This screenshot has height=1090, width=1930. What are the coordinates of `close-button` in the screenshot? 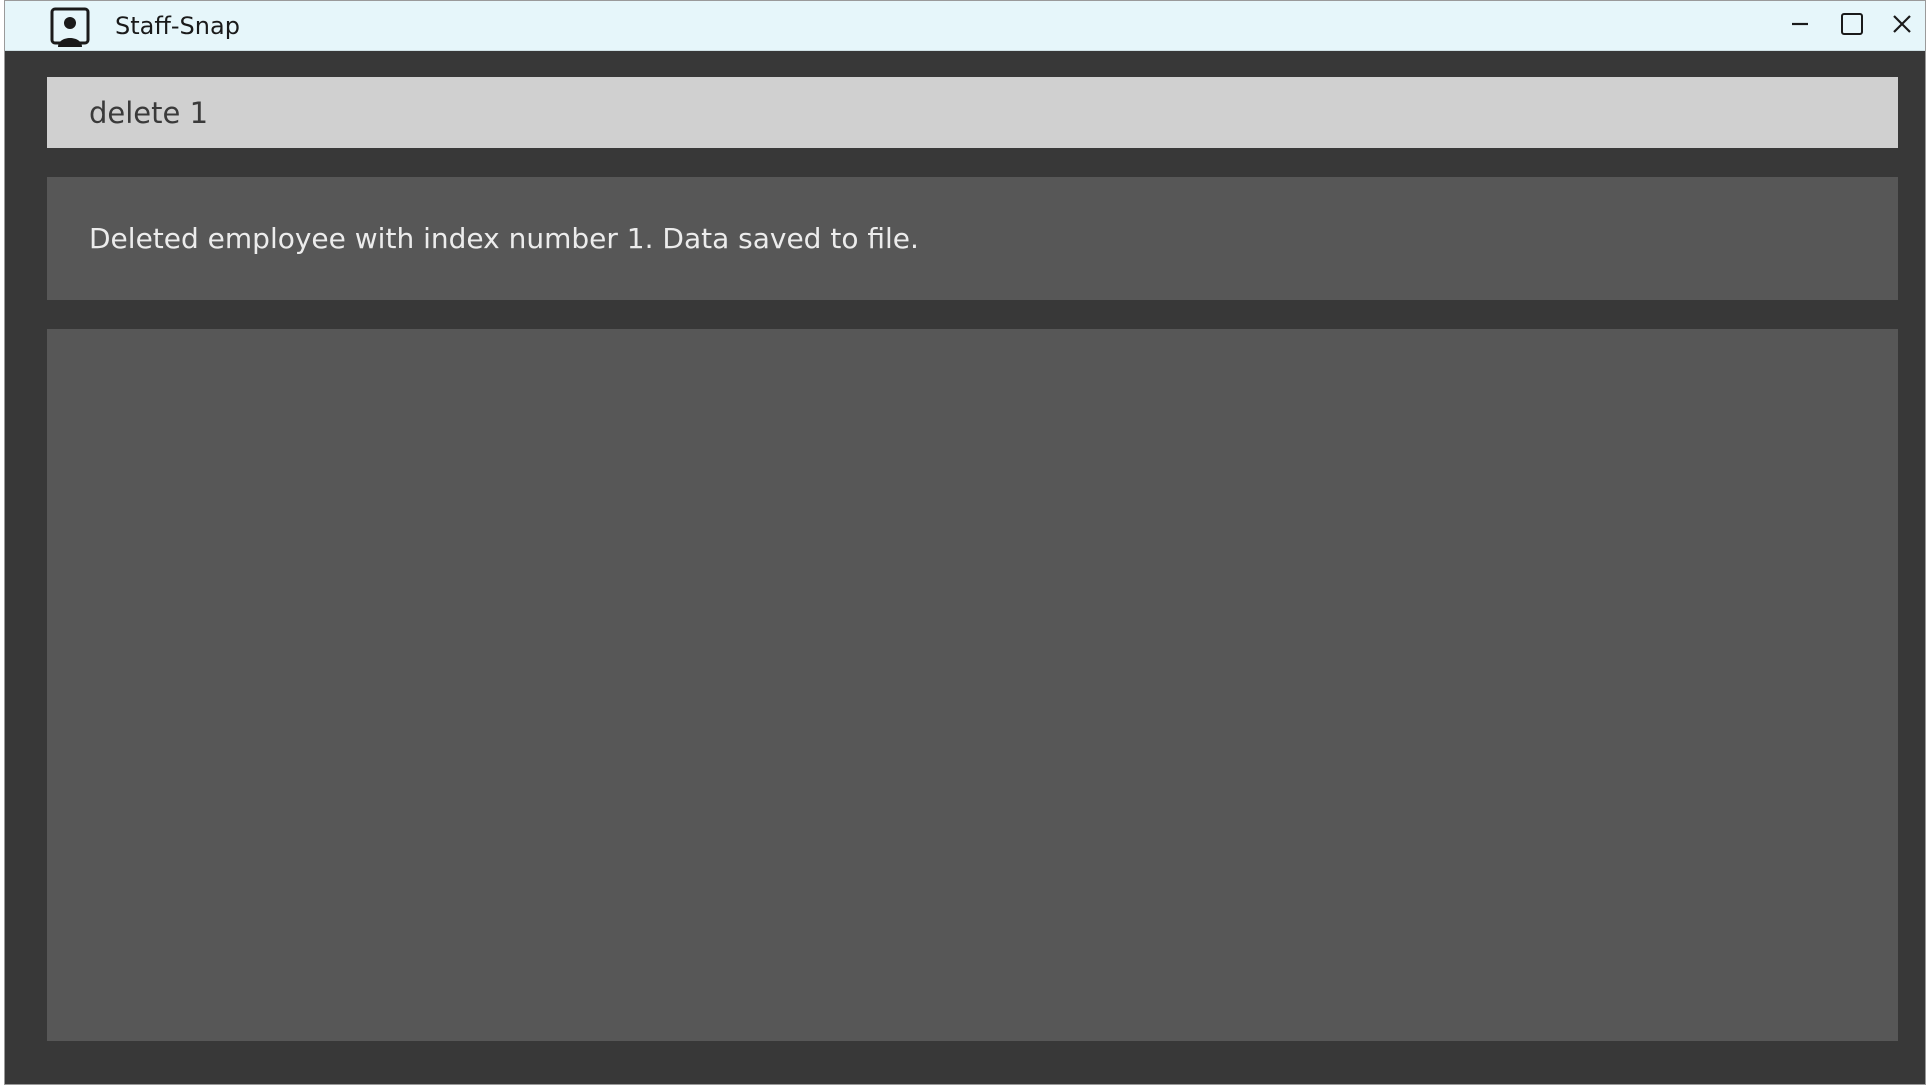 It's located at (1901, 26).